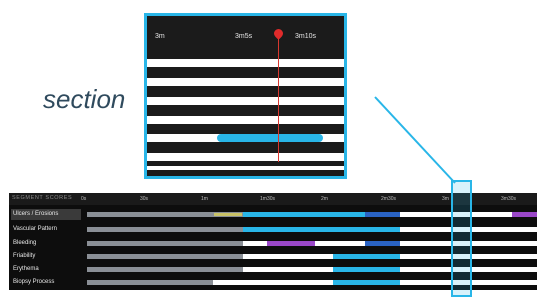 Image resolution: width=537 pixels, height=297 pixels. What do you see at coordinates (42, 198) in the screenshot?
I see `panel-title: SEGMENT SCORES` at bounding box center [42, 198].